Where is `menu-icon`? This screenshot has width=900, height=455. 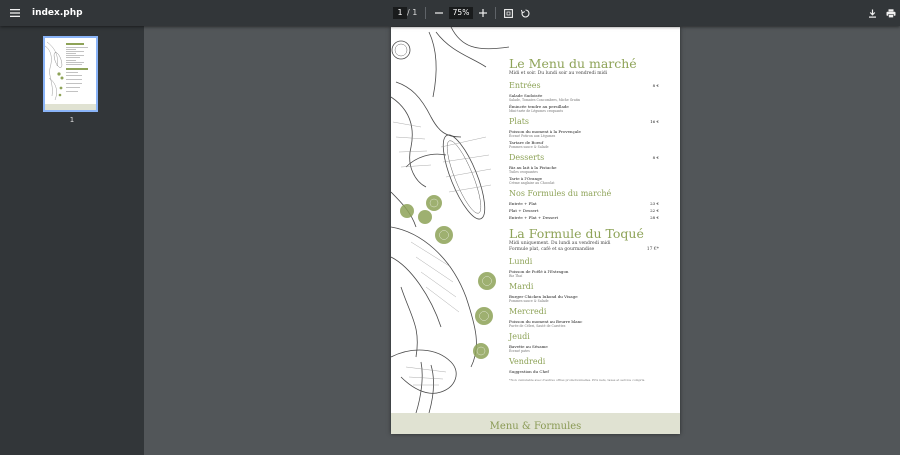 menu-icon is located at coordinates (15, 13).